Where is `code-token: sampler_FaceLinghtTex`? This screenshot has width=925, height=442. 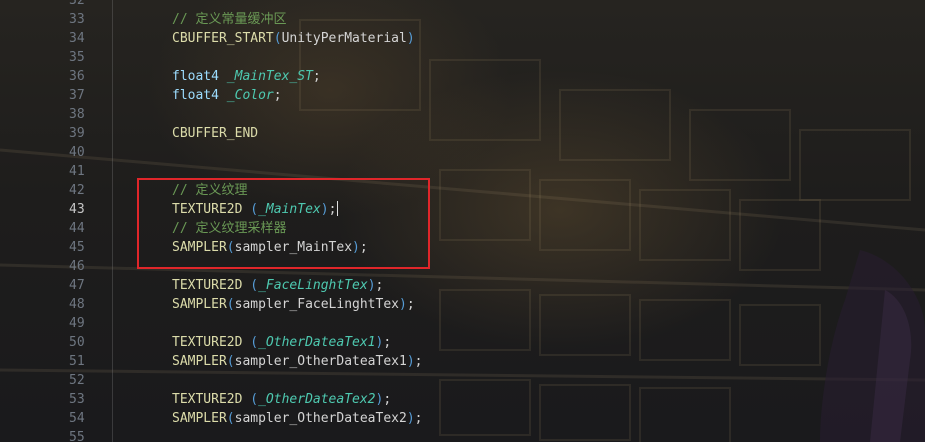
code-token: sampler_FaceLinghtTex is located at coordinates (316, 304).